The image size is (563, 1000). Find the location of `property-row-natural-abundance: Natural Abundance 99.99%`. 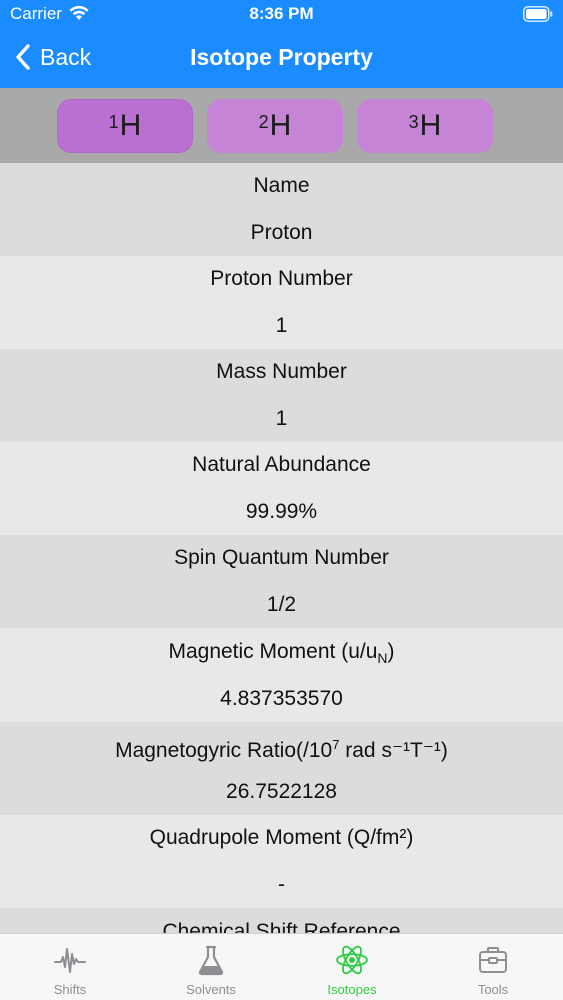

property-row-natural-abundance: Natural Abundance 99.99% is located at coordinates (281, 488).